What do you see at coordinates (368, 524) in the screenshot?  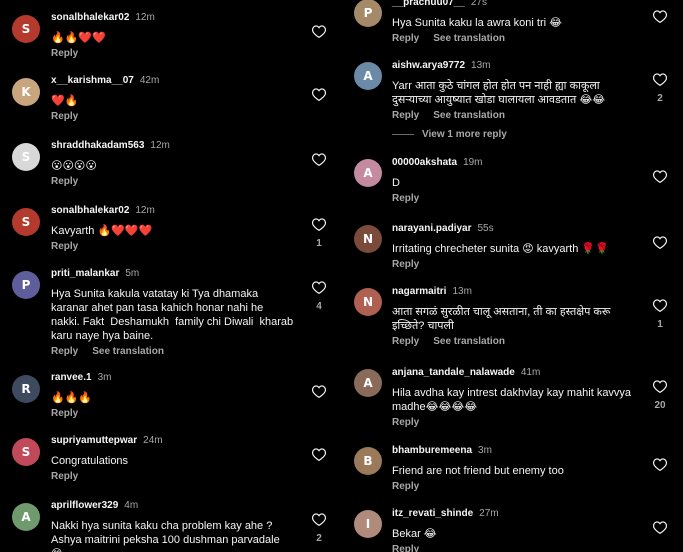 I see `avatar: I` at bounding box center [368, 524].